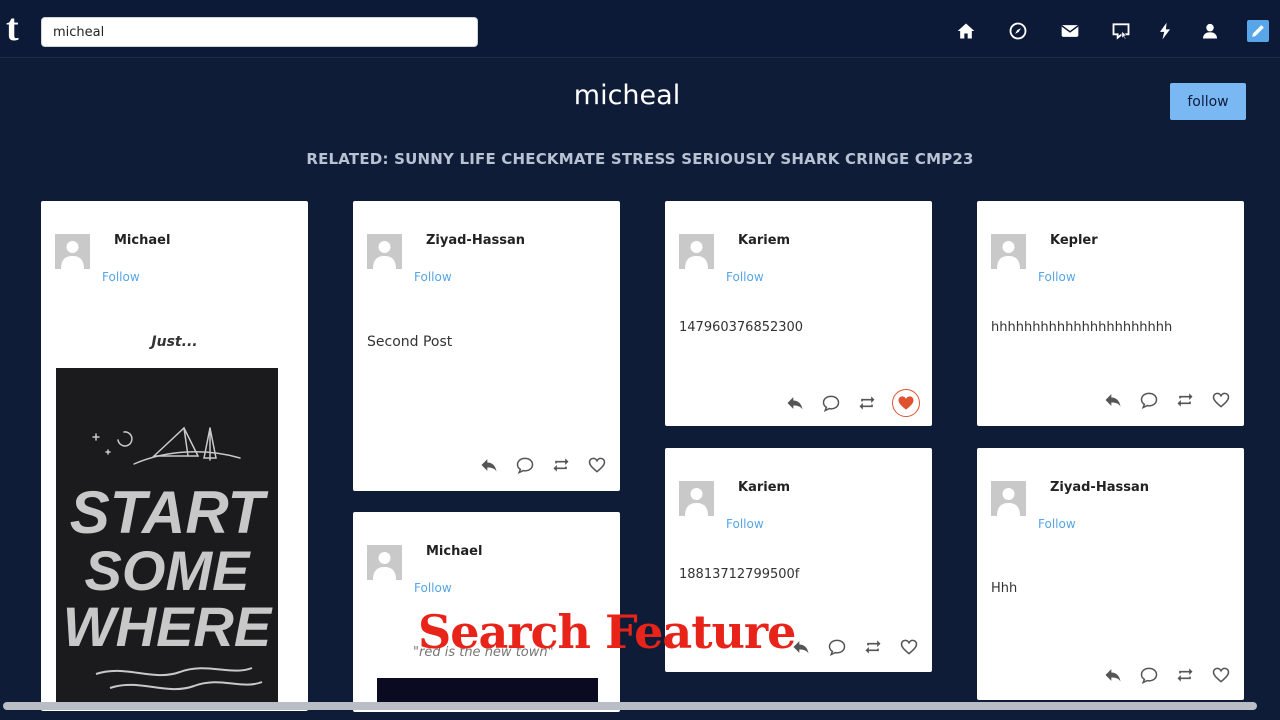 Image resolution: width=1280 pixels, height=720 pixels. I want to click on post-card: Michael Follow Just... START SOME WHERE, so click(174, 456).